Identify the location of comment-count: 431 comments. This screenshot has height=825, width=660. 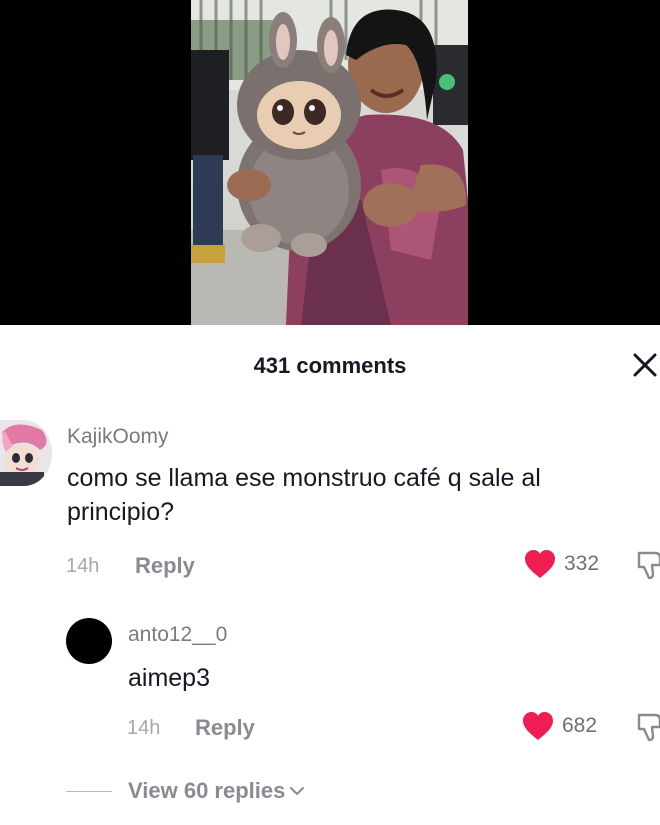
(330, 365).